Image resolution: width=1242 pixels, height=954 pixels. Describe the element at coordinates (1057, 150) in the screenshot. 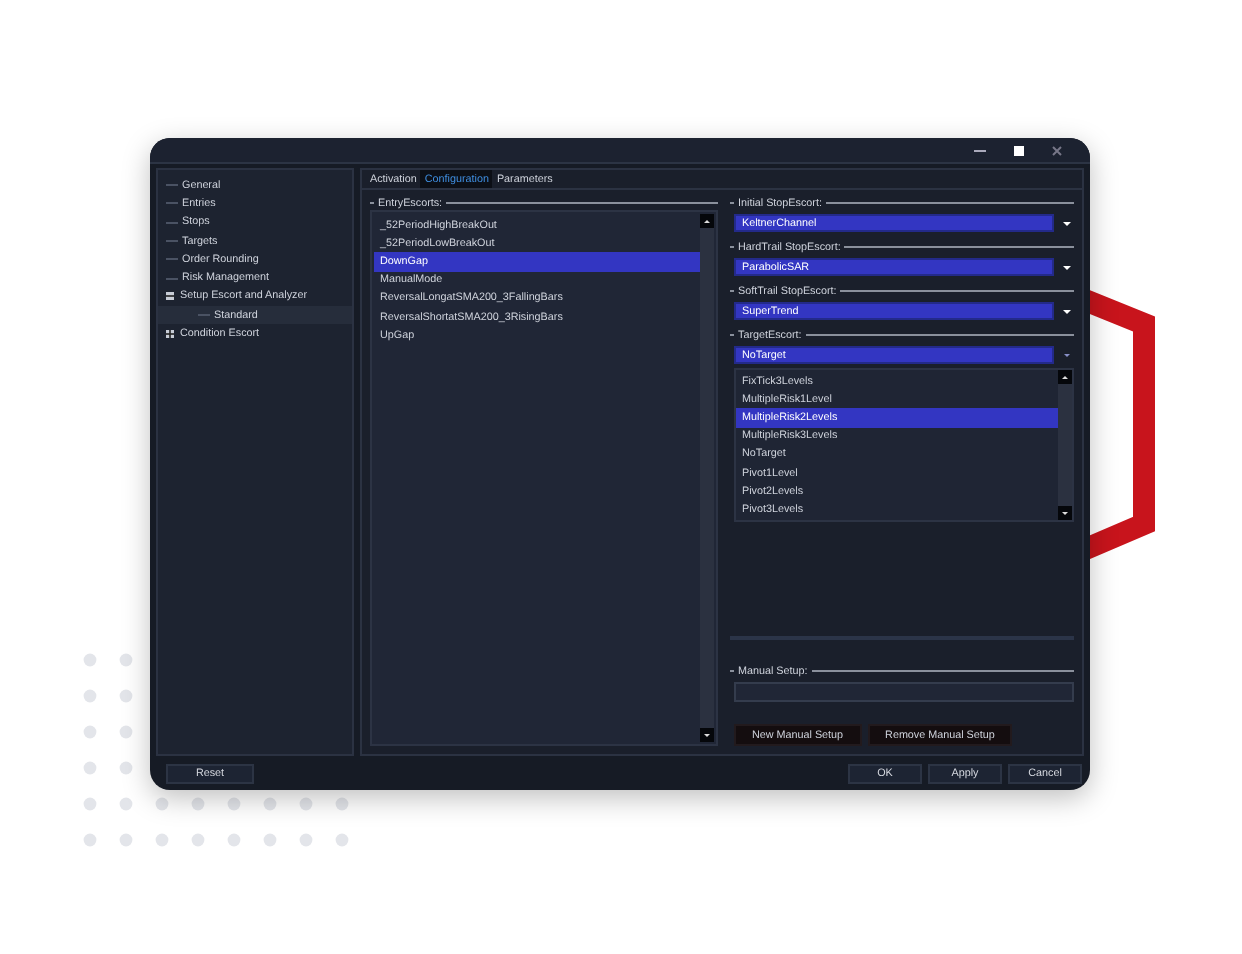

I see `close-icon` at that location.